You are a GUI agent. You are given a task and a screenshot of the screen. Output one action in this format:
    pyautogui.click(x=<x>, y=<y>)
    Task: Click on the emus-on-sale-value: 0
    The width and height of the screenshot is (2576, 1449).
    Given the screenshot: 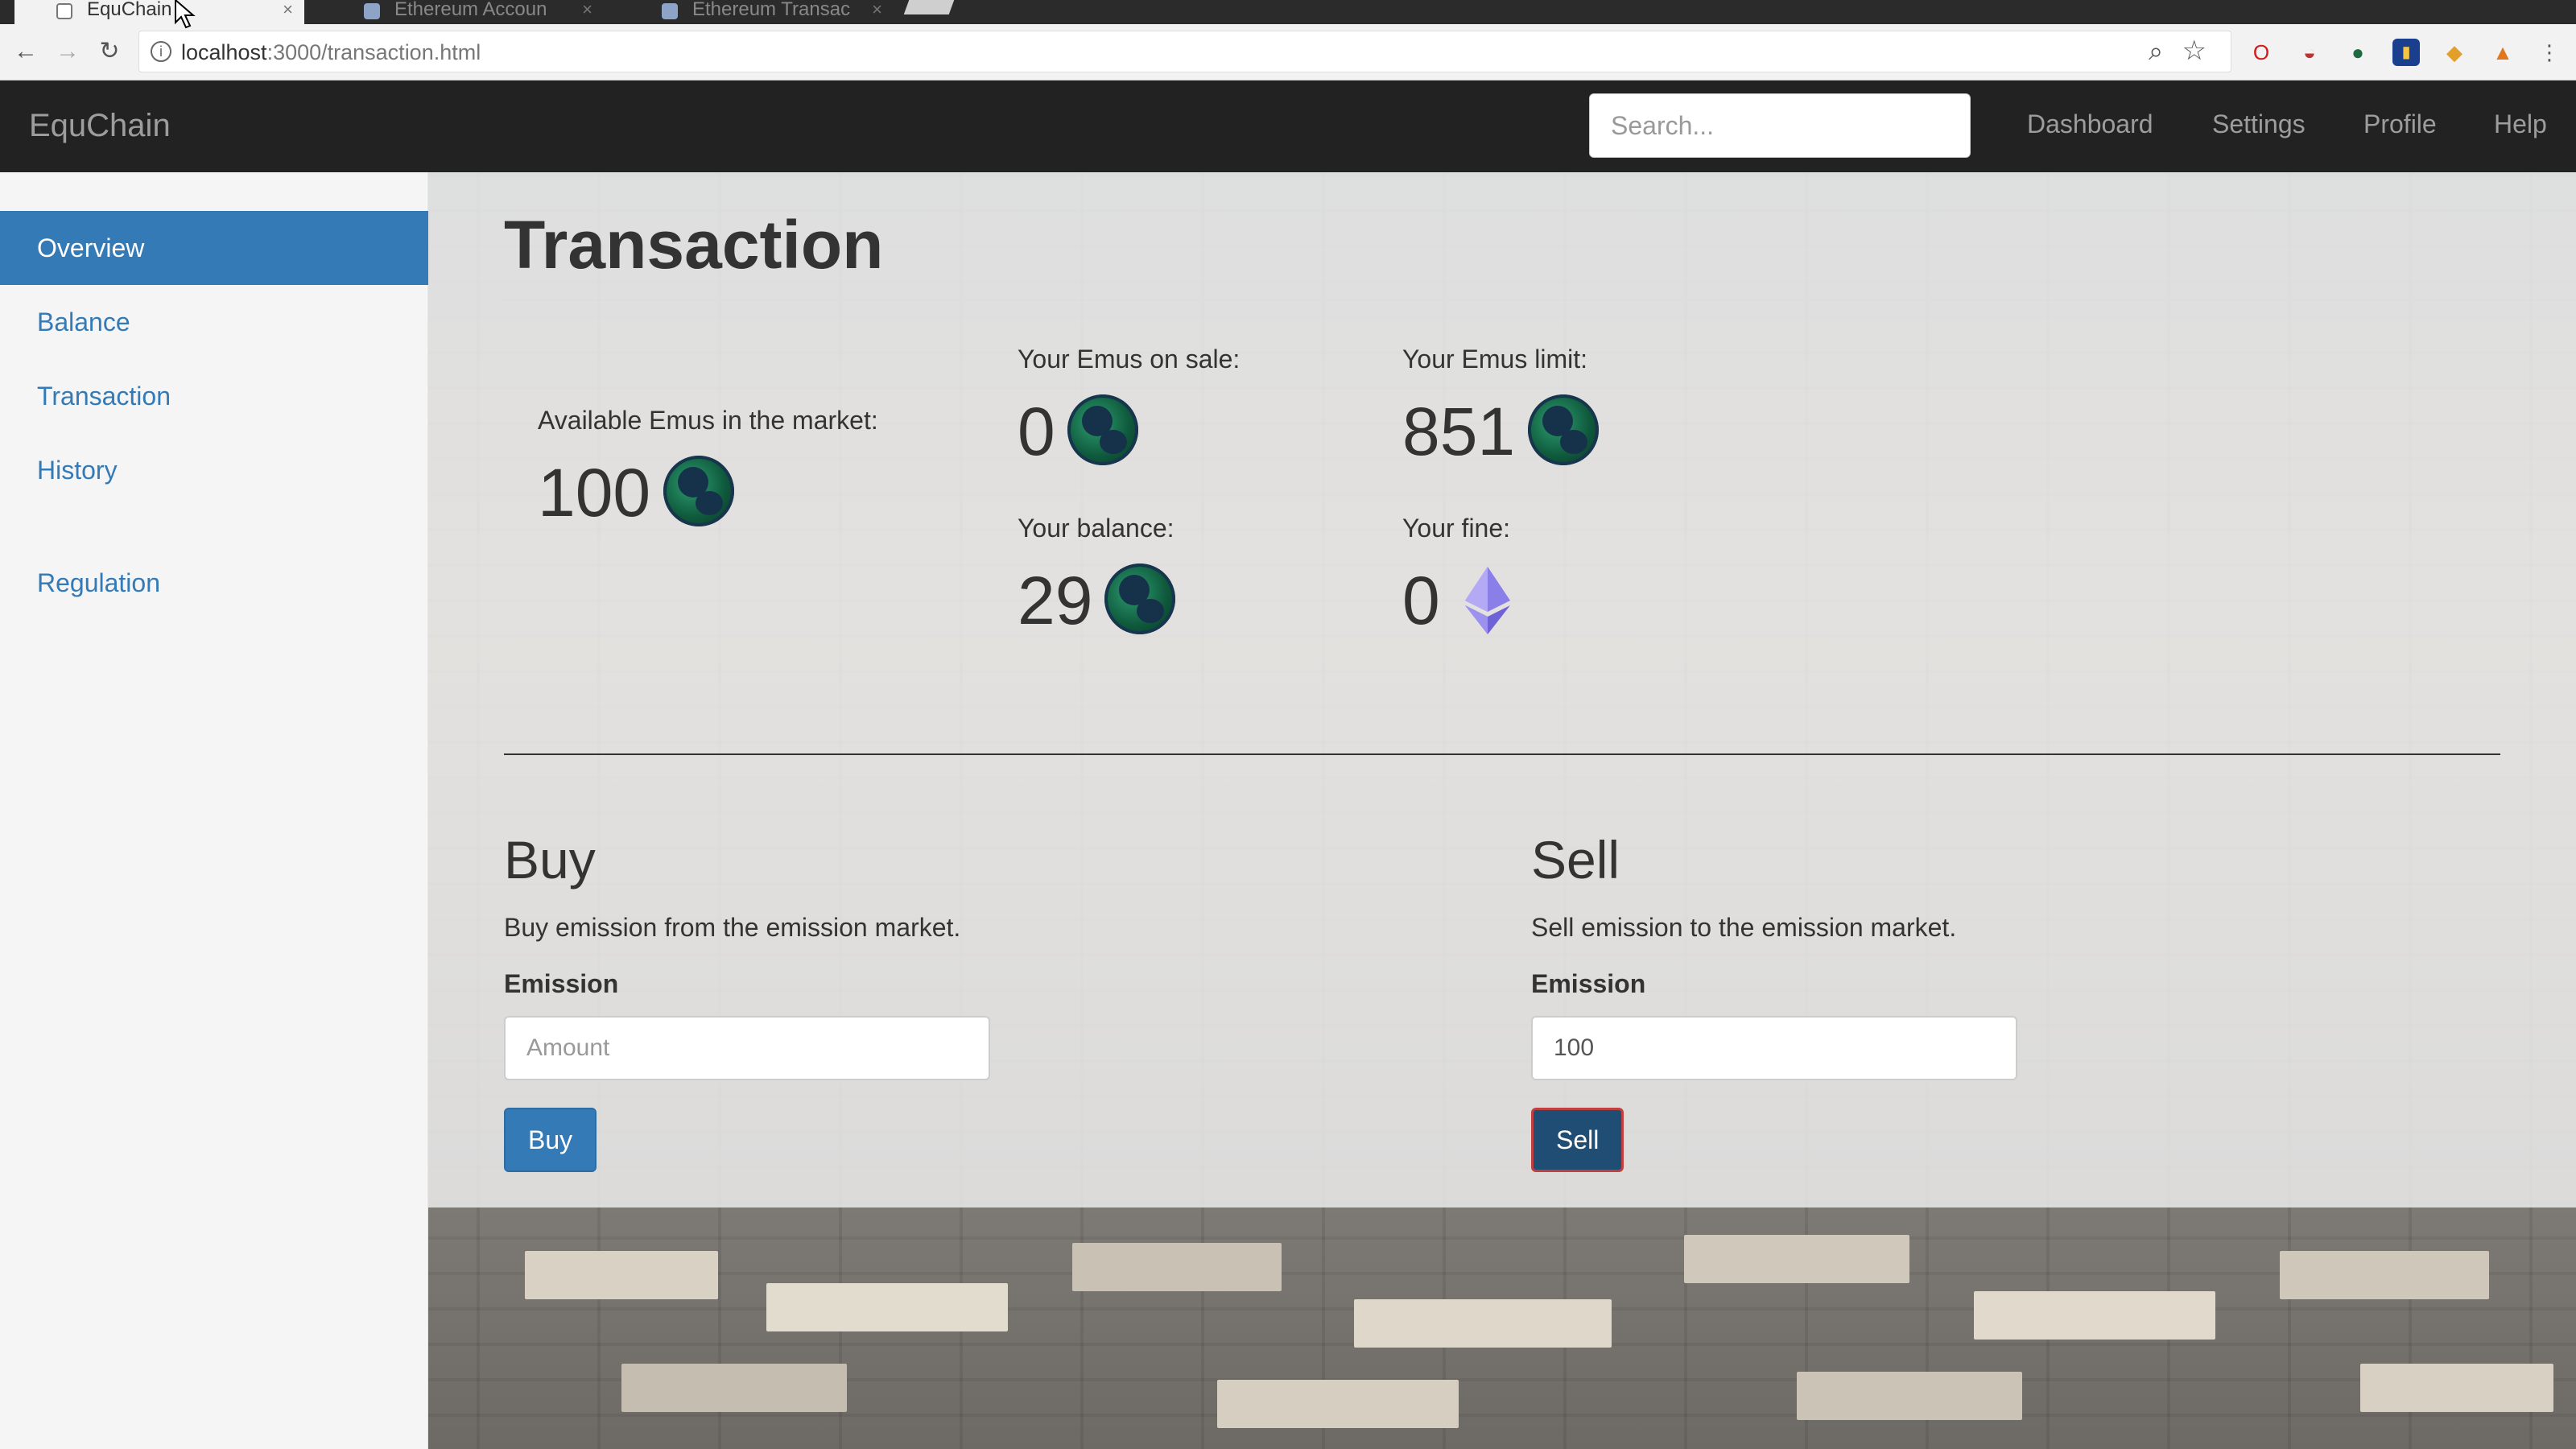 What is the action you would take?
    pyautogui.click(x=1036, y=431)
    